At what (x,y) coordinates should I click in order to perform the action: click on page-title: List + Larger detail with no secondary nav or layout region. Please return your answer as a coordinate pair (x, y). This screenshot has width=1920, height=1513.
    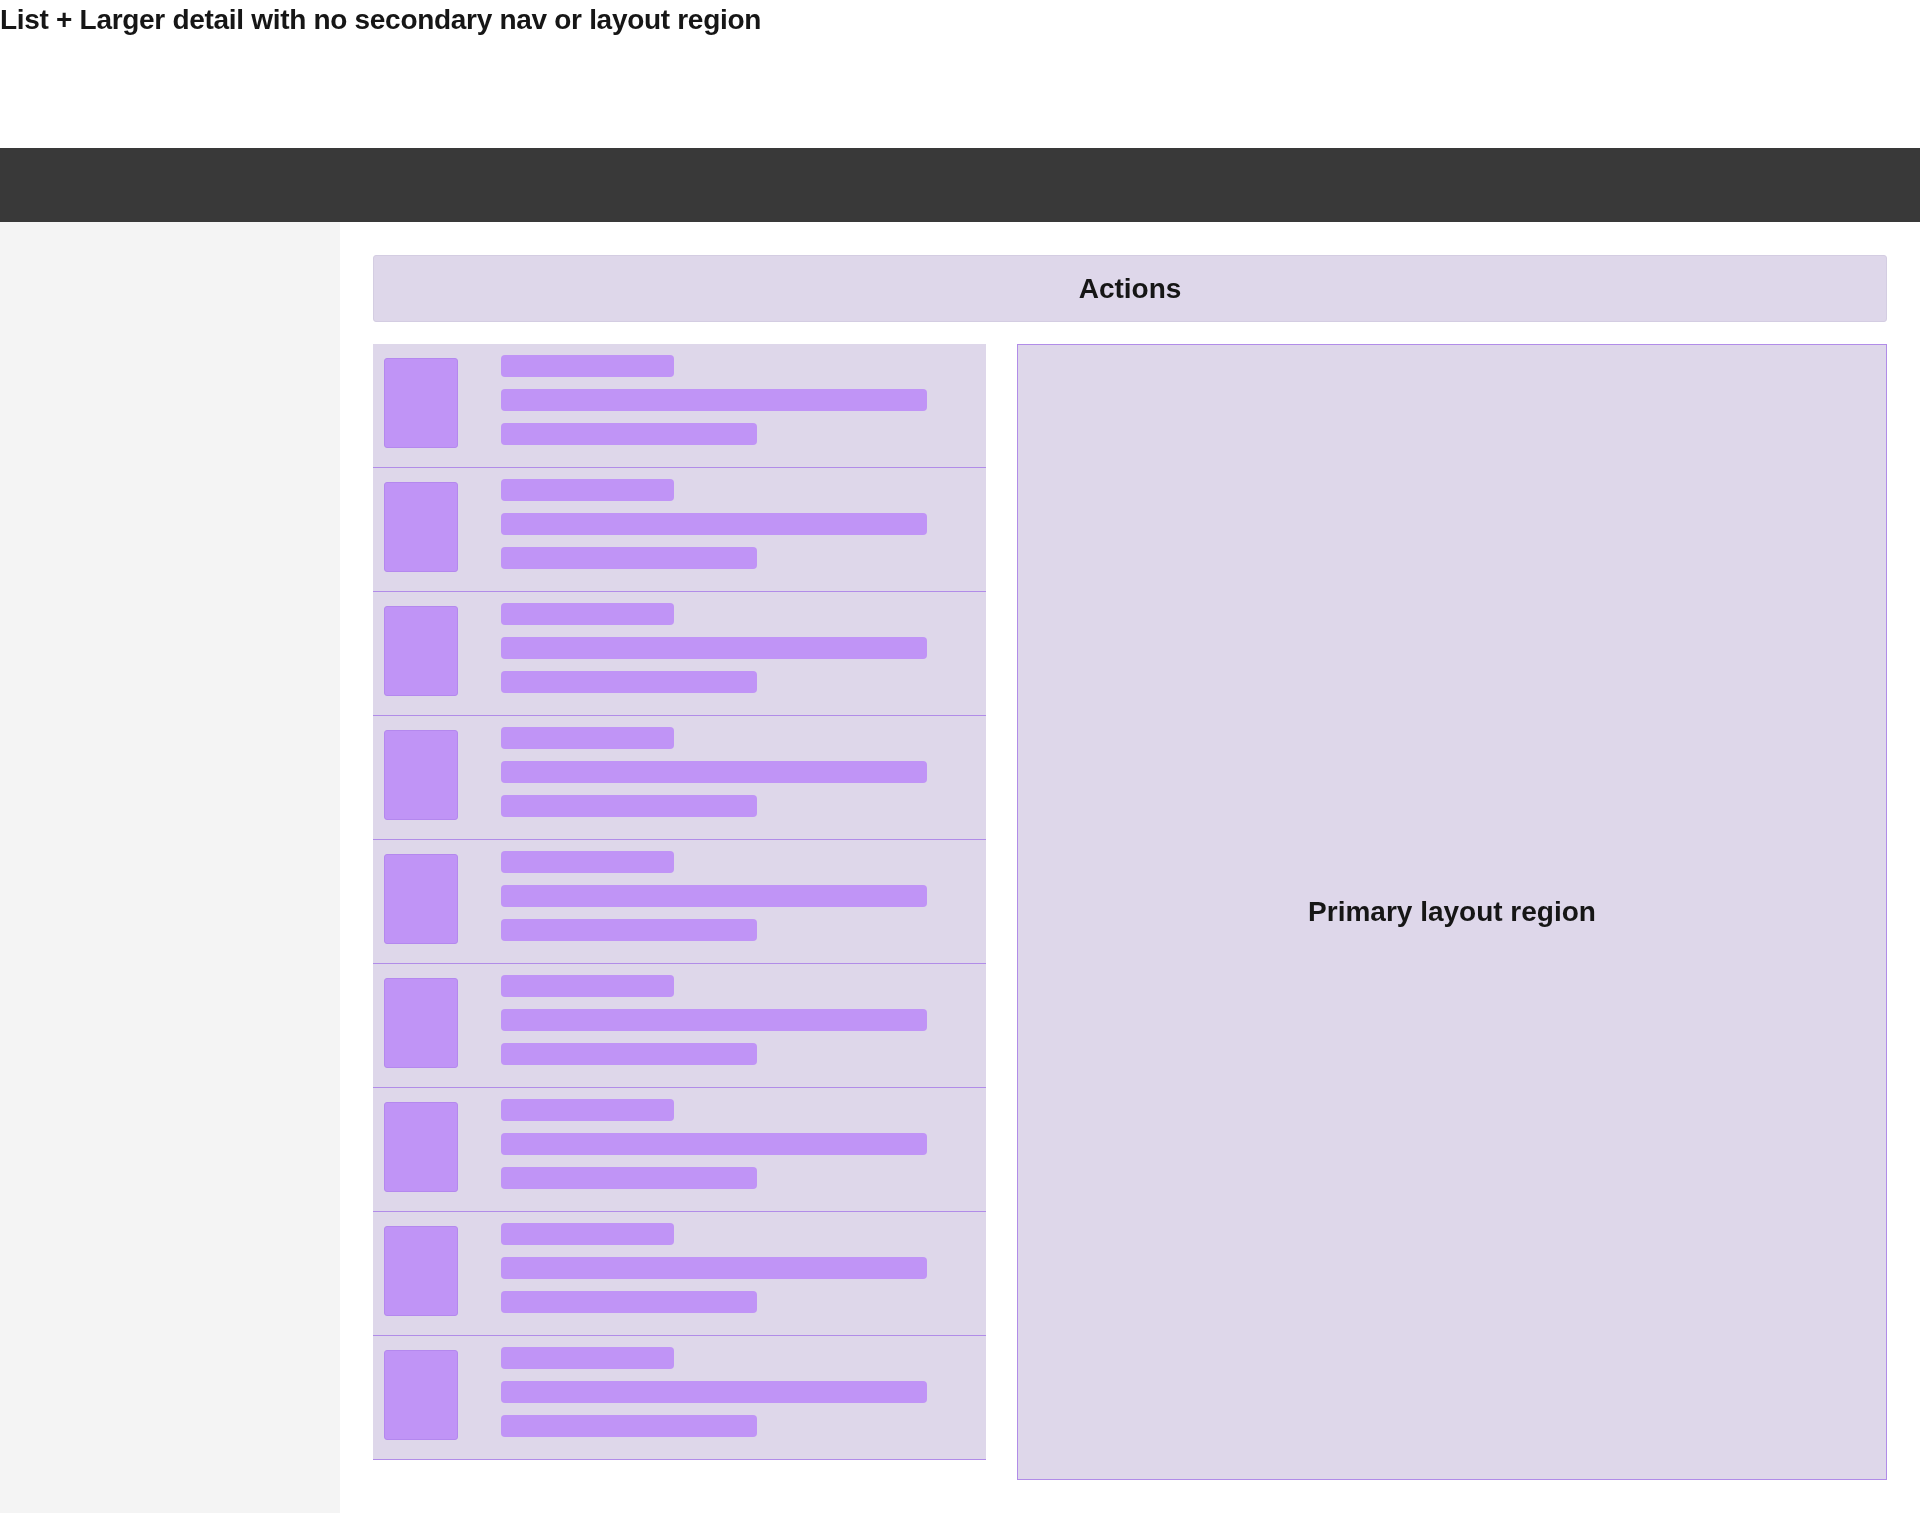
    Looking at the image, I should click on (381, 19).